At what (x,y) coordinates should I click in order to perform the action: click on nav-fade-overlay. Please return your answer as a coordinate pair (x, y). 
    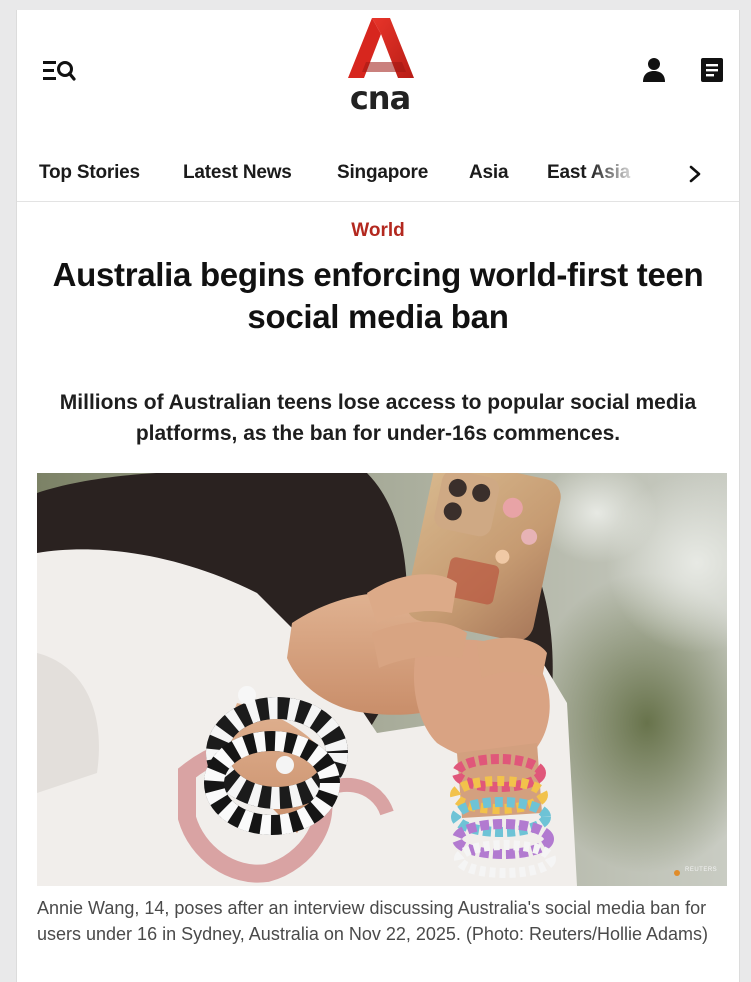
    Looking at the image, I should click on (619, 172).